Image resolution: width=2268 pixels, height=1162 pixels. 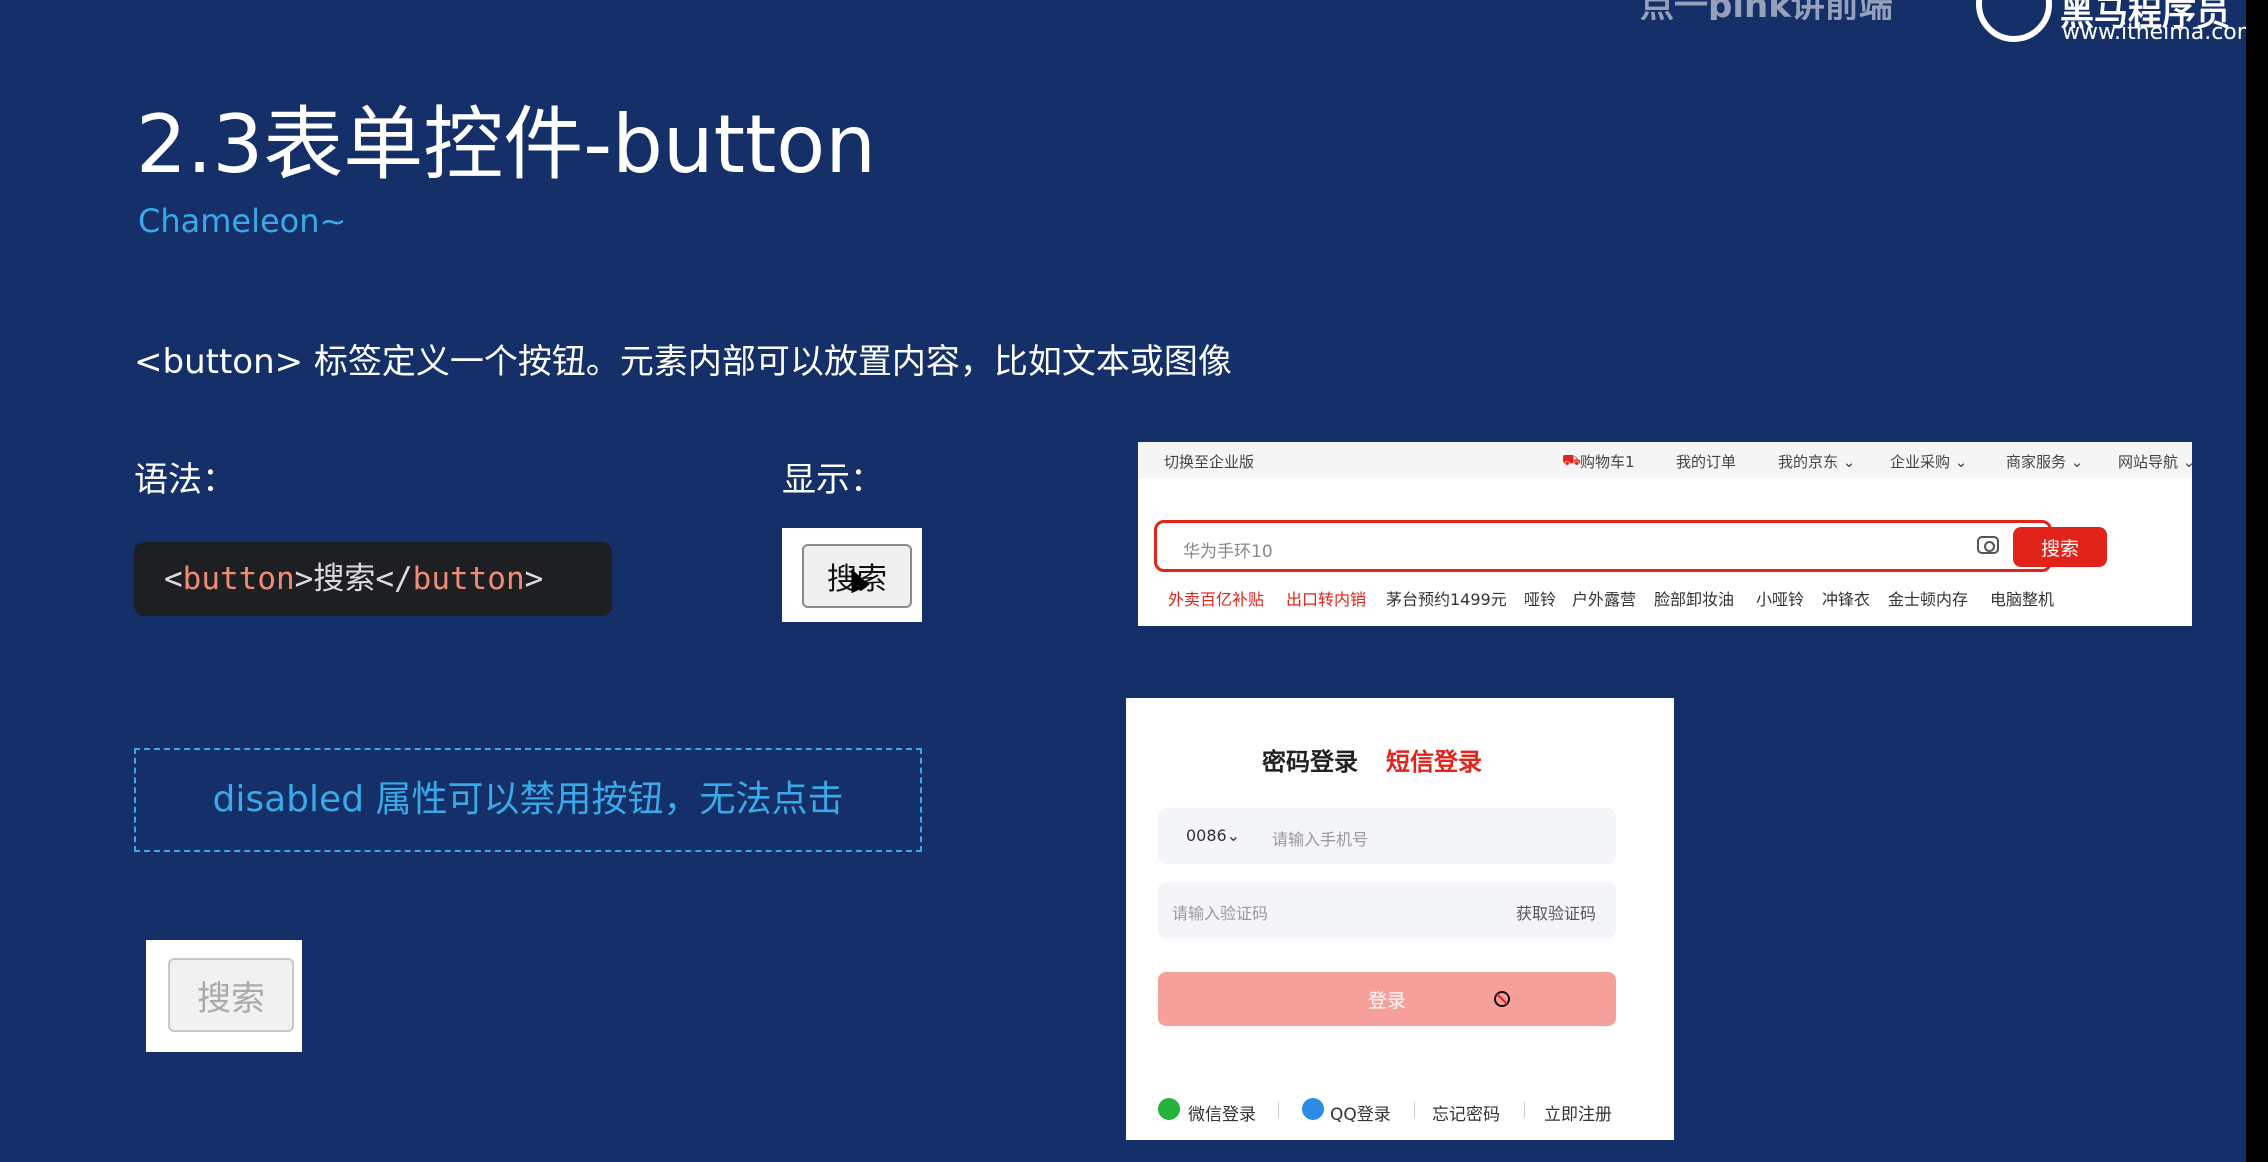 What do you see at coordinates (2022, 598) in the screenshot?
I see `jd-hot-link: 电脑整机` at bounding box center [2022, 598].